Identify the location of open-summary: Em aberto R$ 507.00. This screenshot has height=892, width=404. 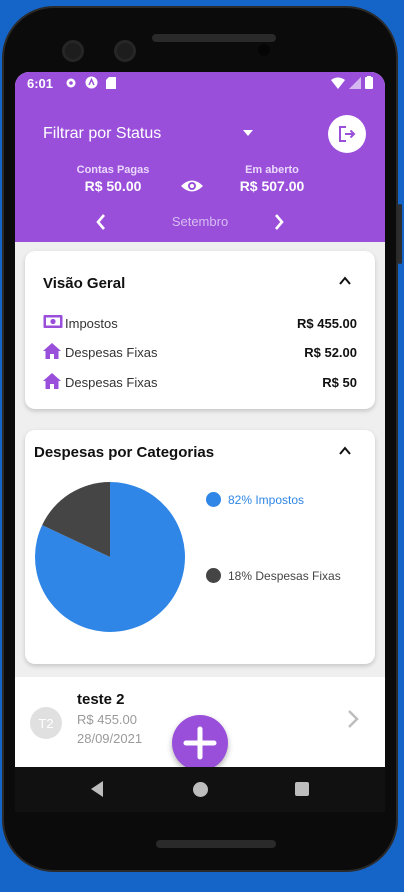
(272, 179).